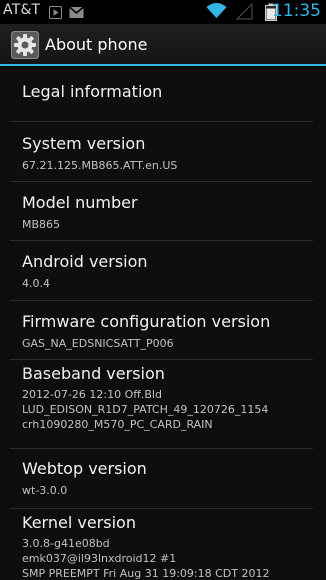 This screenshot has width=326, height=580. Describe the element at coordinates (100, 165) in the screenshot. I see `item-value: 67.21.125.MB865.ATT.en.US` at that location.